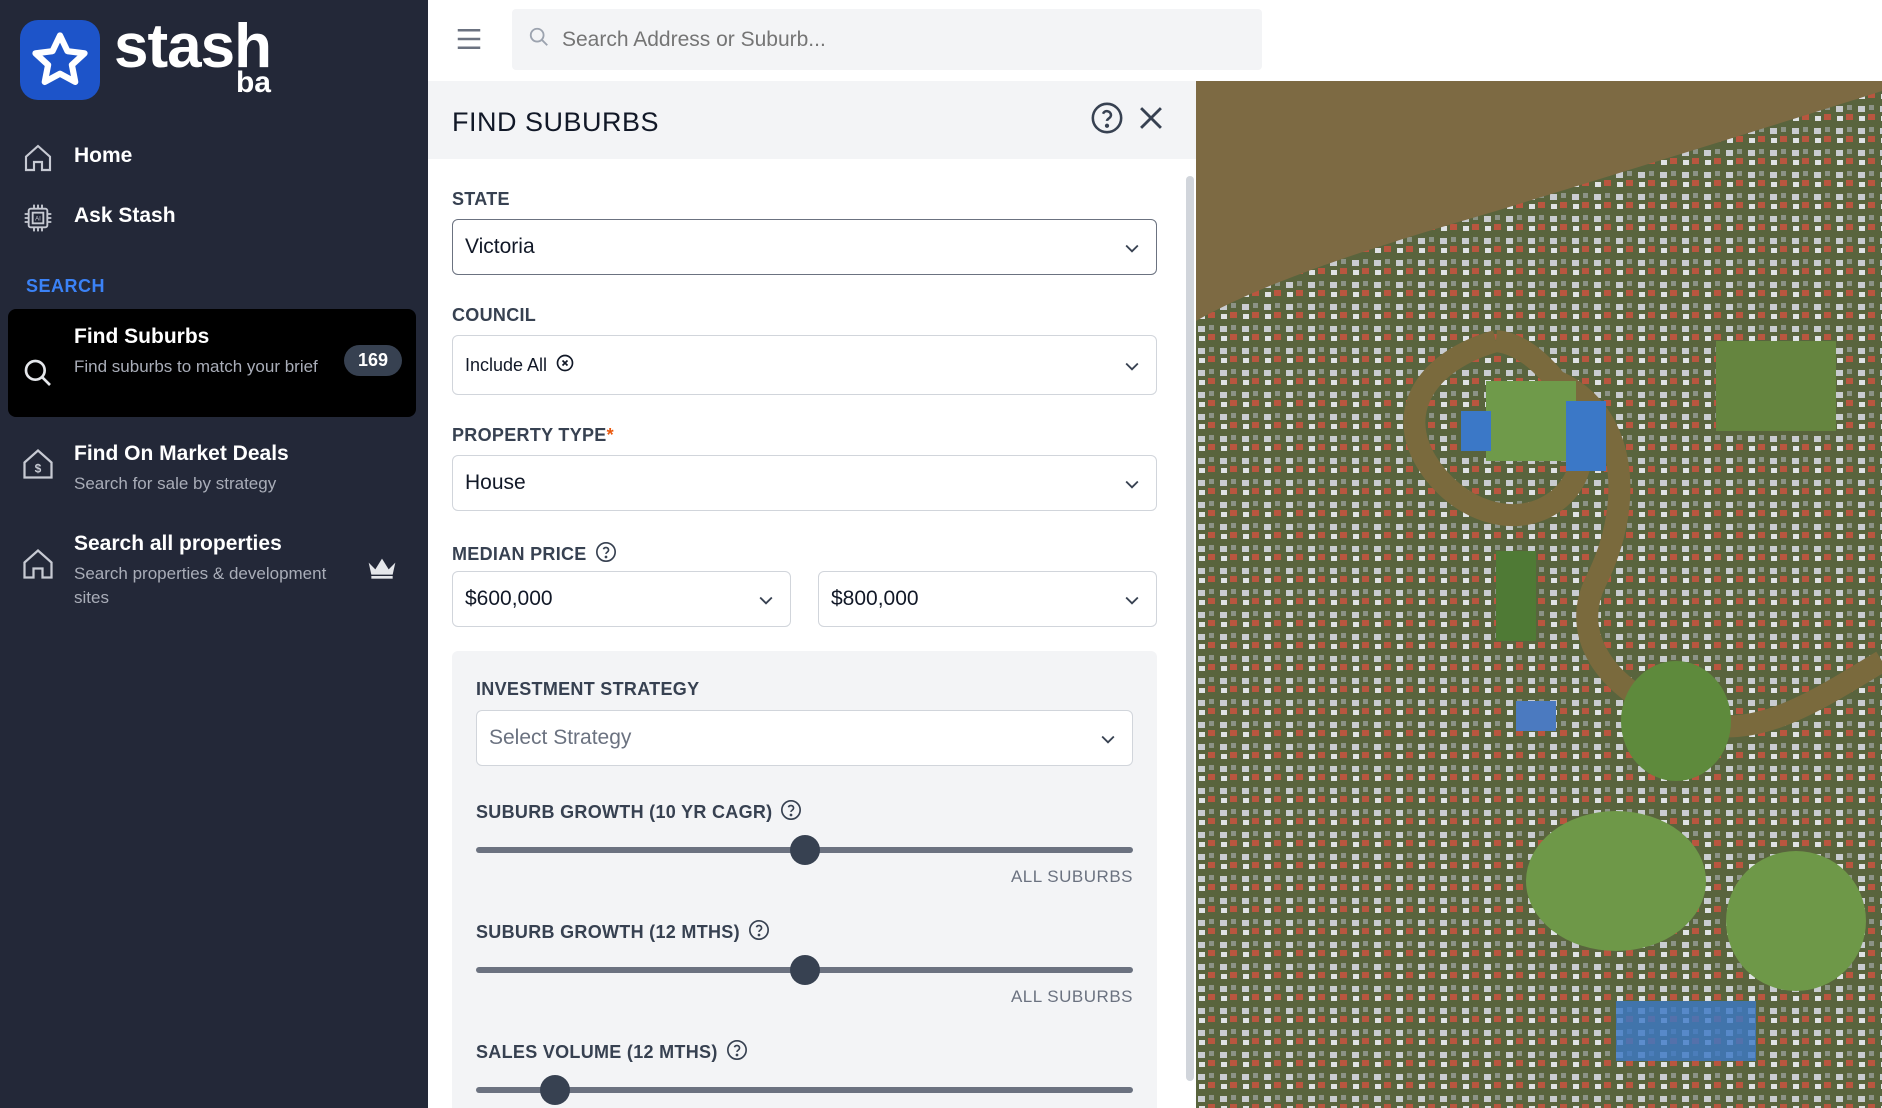  I want to click on house-icon, so click(38, 564).